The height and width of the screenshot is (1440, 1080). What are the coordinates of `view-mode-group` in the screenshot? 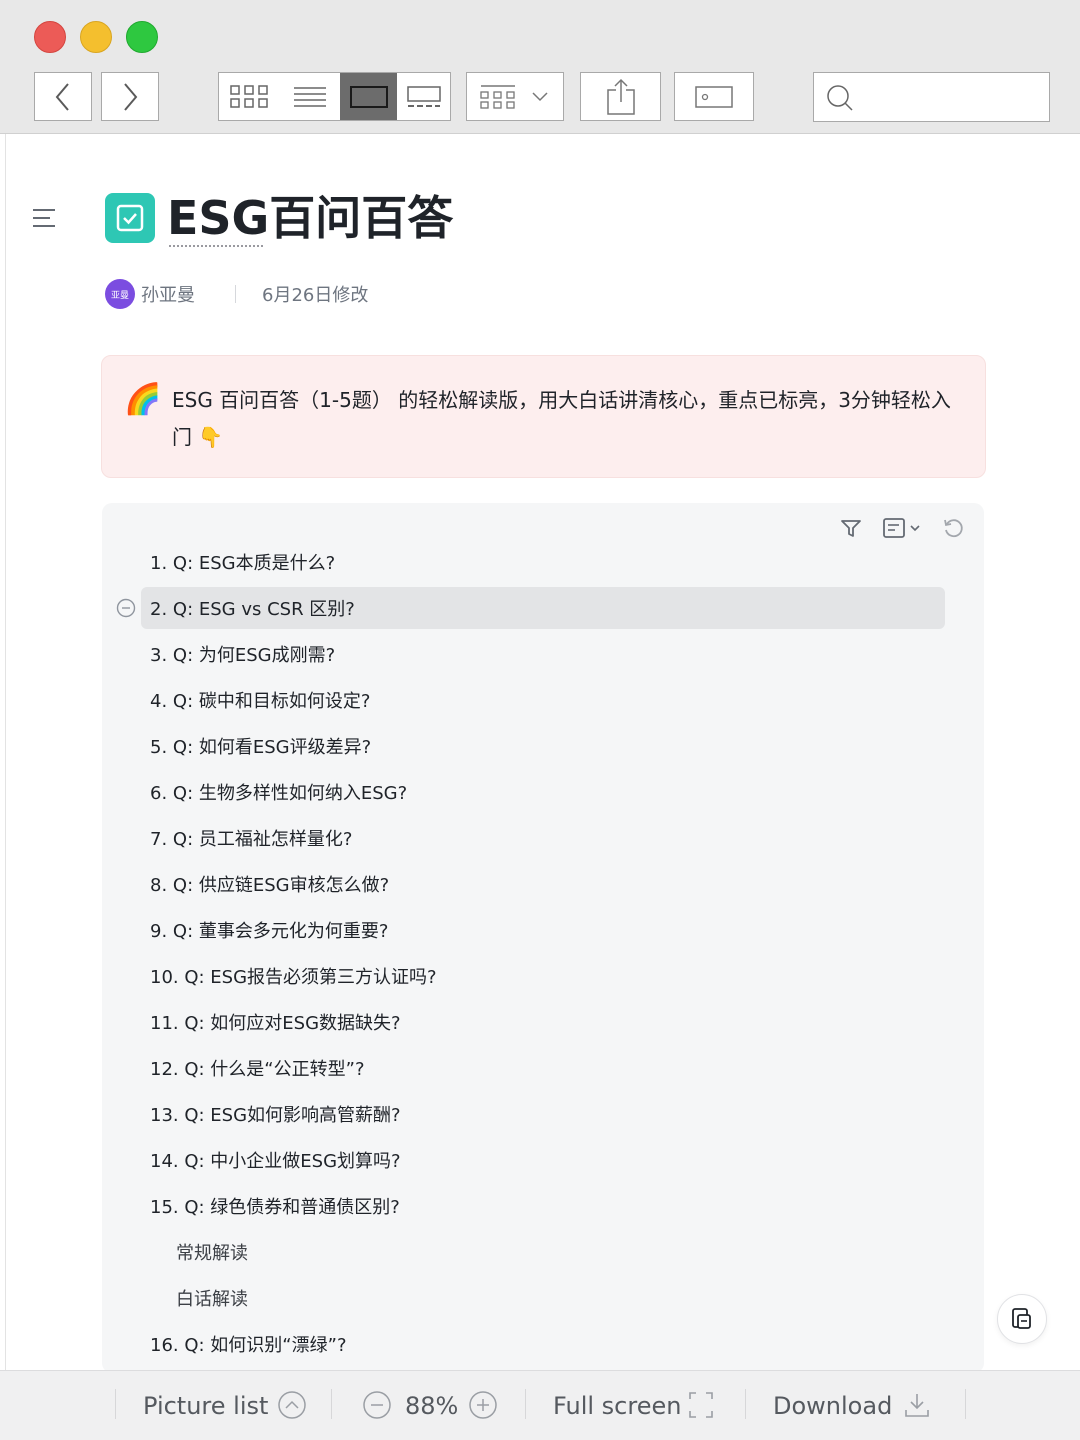 It's located at (334, 96).